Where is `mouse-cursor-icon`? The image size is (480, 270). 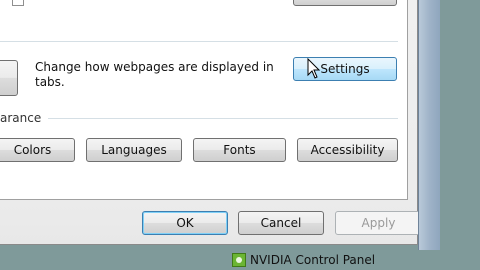 mouse-cursor-icon is located at coordinates (314, 68).